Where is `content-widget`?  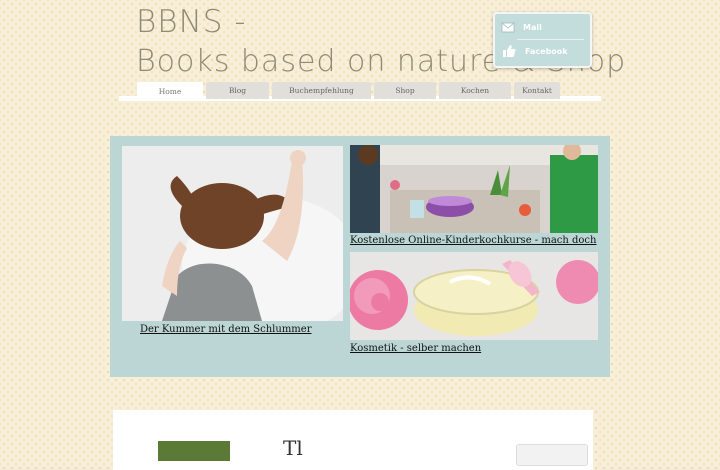 content-widget is located at coordinates (552, 455).